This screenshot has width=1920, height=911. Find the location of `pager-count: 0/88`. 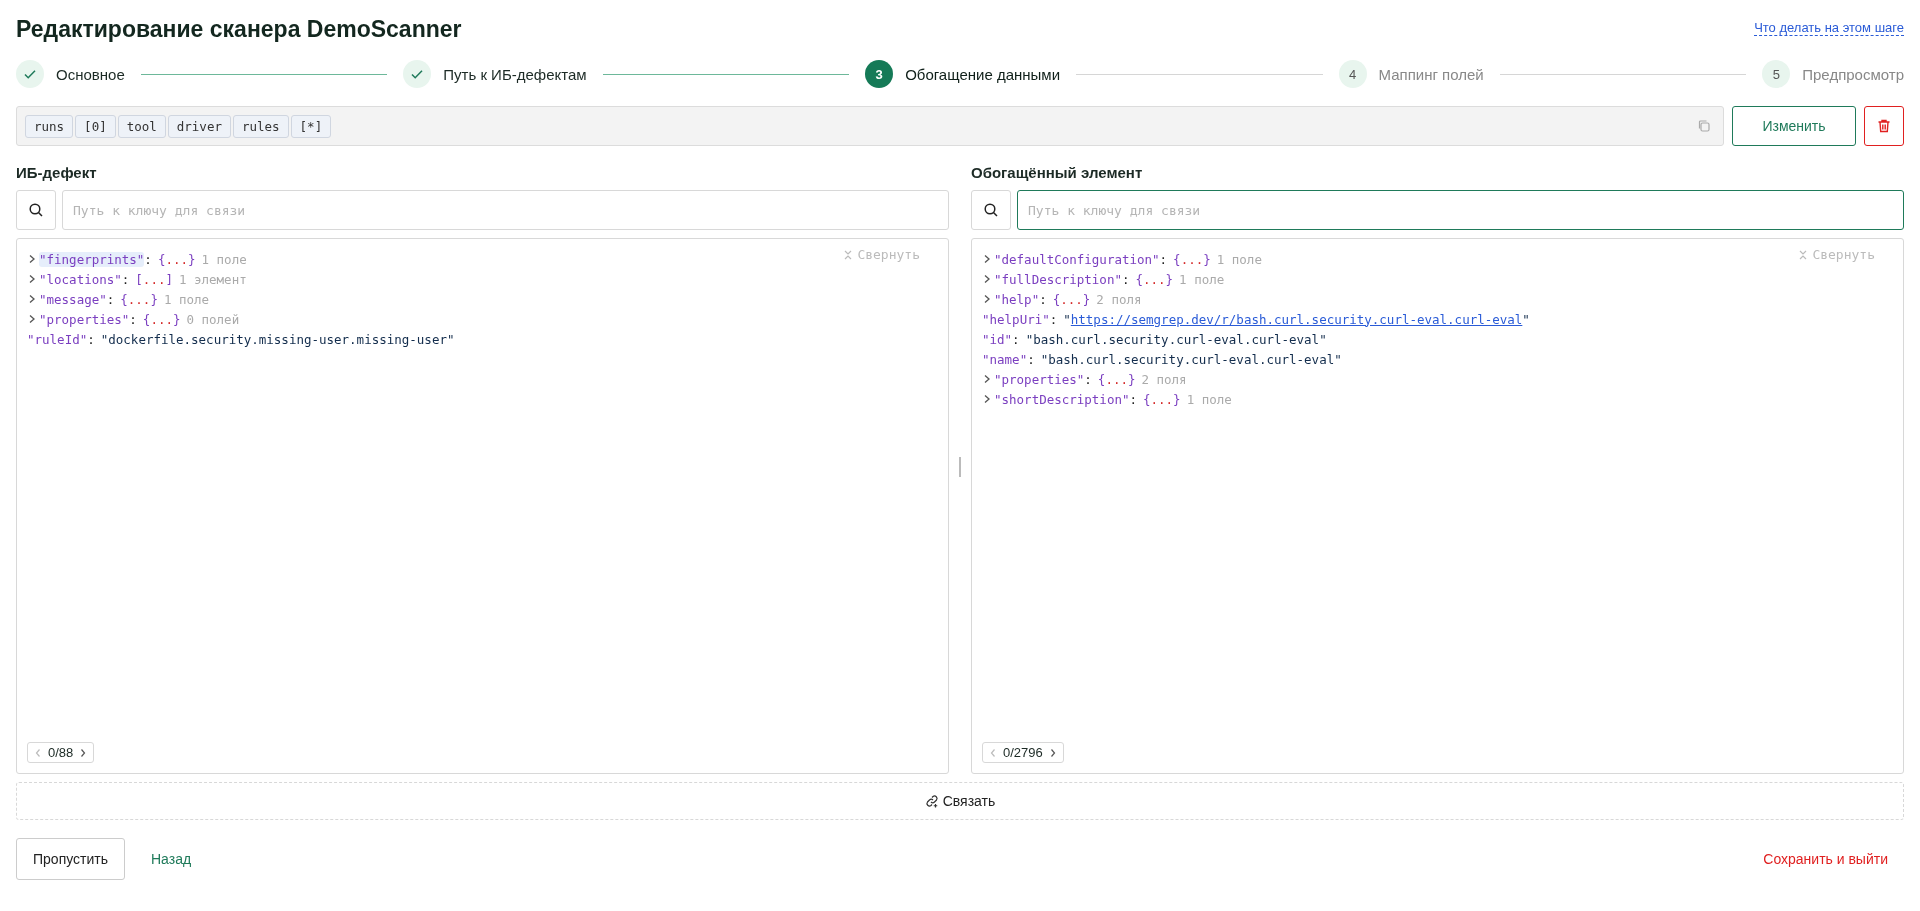

pager-count: 0/88 is located at coordinates (61, 752).